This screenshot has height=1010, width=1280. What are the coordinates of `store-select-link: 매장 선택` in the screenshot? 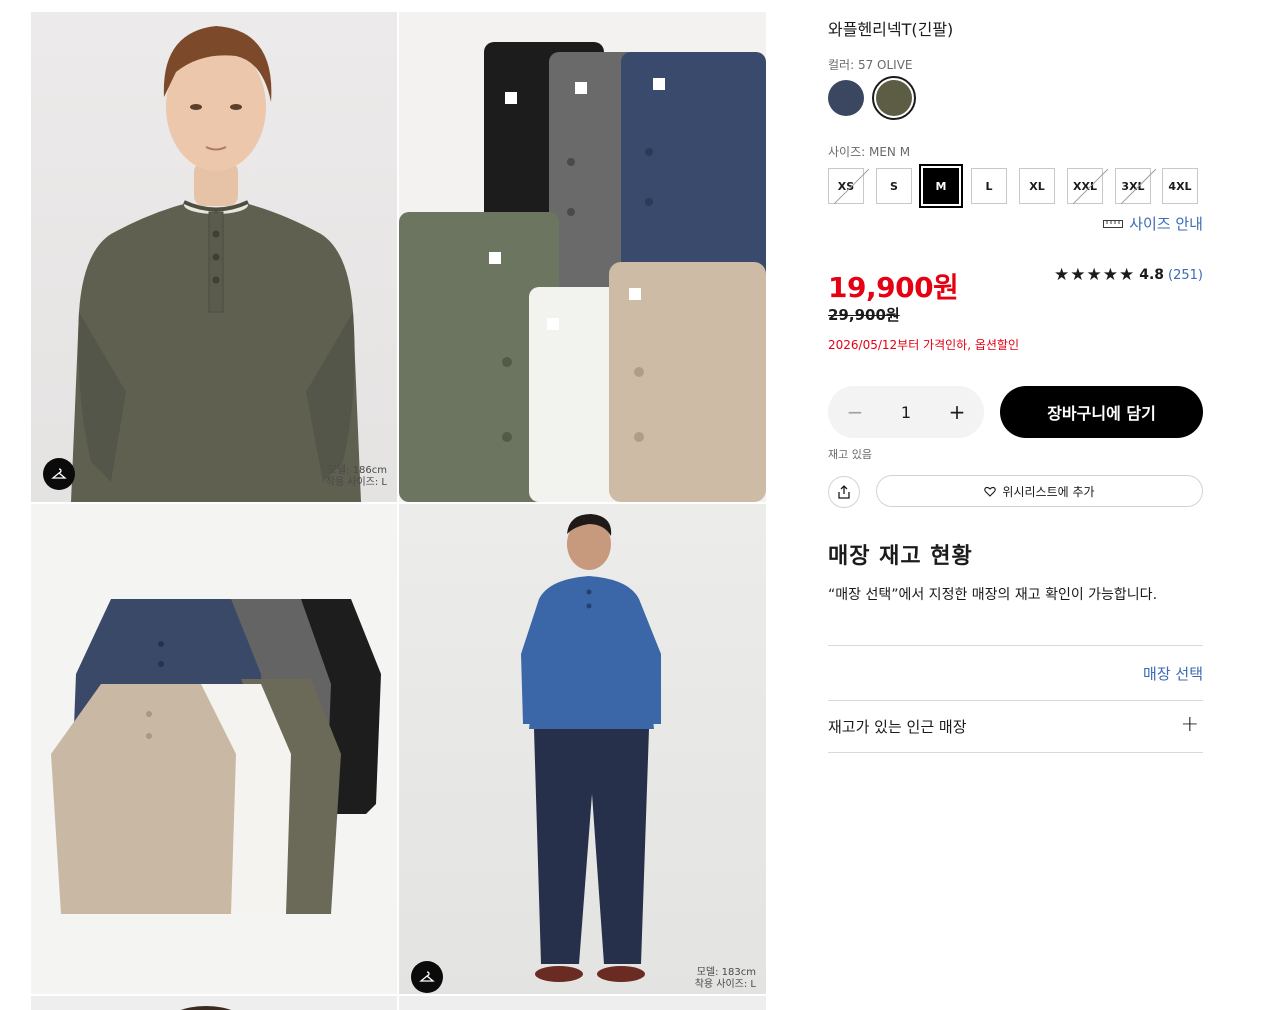 It's located at (1173, 673).